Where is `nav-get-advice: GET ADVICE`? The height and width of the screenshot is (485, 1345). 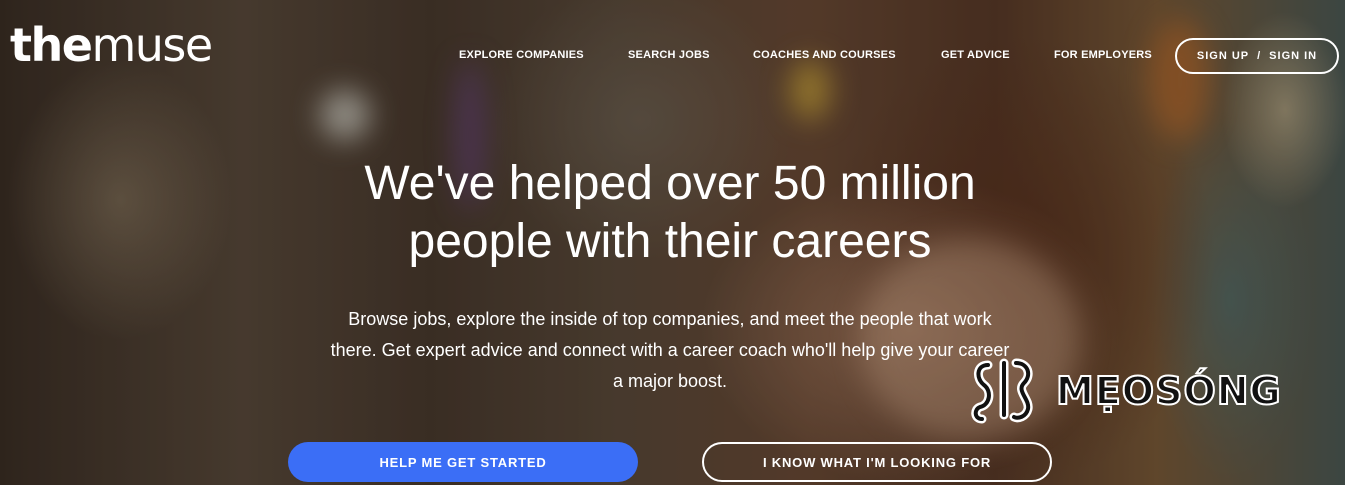 nav-get-advice: GET ADVICE is located at coordinates (975, 55).